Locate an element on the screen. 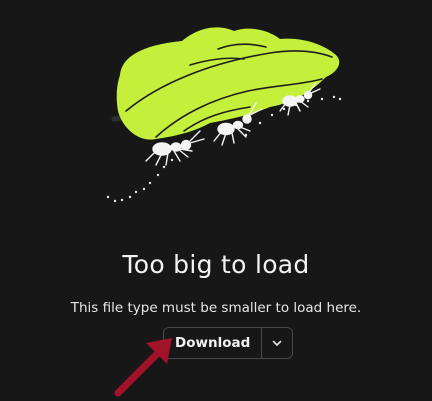 The height and width of the screenshot is (401, 432). more-options-button is located at coordinates (277, 343).